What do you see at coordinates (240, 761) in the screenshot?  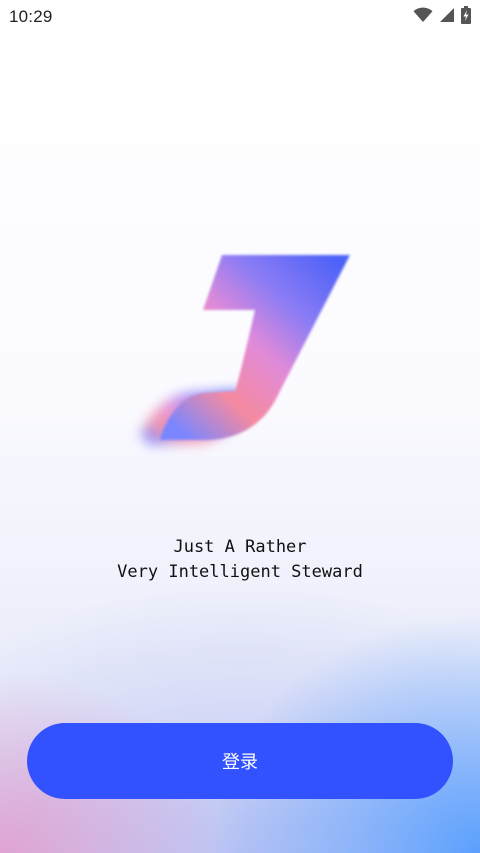 I see `login-button: 登录` at bounding box center [240, 761].